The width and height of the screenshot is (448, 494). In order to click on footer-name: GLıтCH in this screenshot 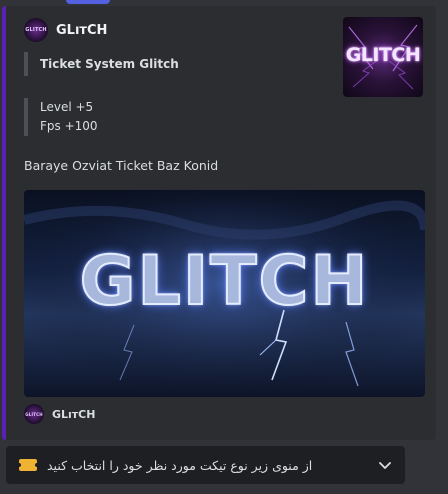, I will do `click(74, 414)`.